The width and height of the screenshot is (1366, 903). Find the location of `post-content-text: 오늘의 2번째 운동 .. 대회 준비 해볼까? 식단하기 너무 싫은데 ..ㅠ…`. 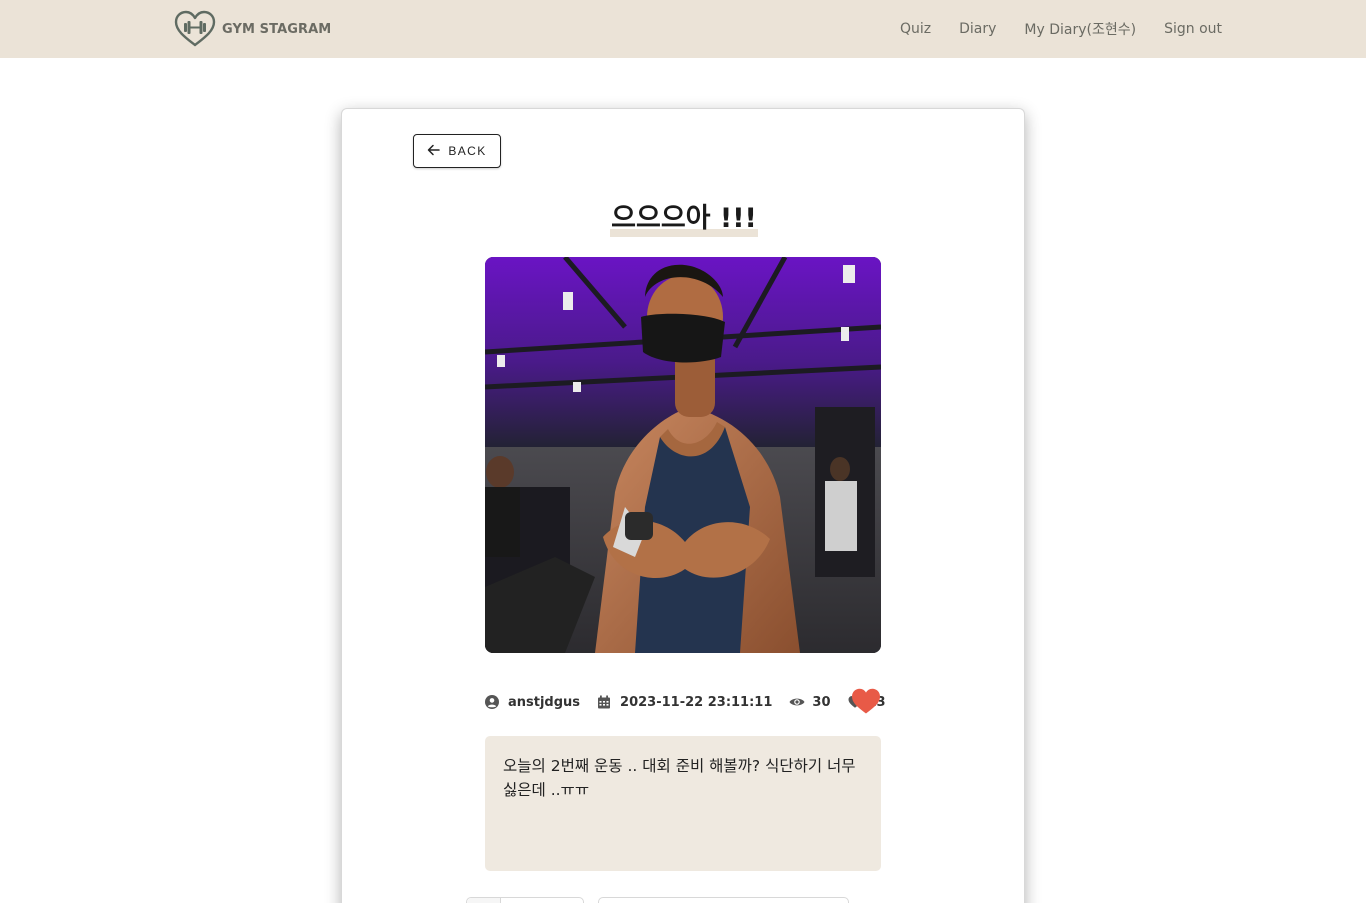

post-content-text: 오늘의 2번째 운동 .. 대회 준비 해볼까? 식단하기 너무 싫은데 ..ㅠ… is located at coordinates (679, 778).